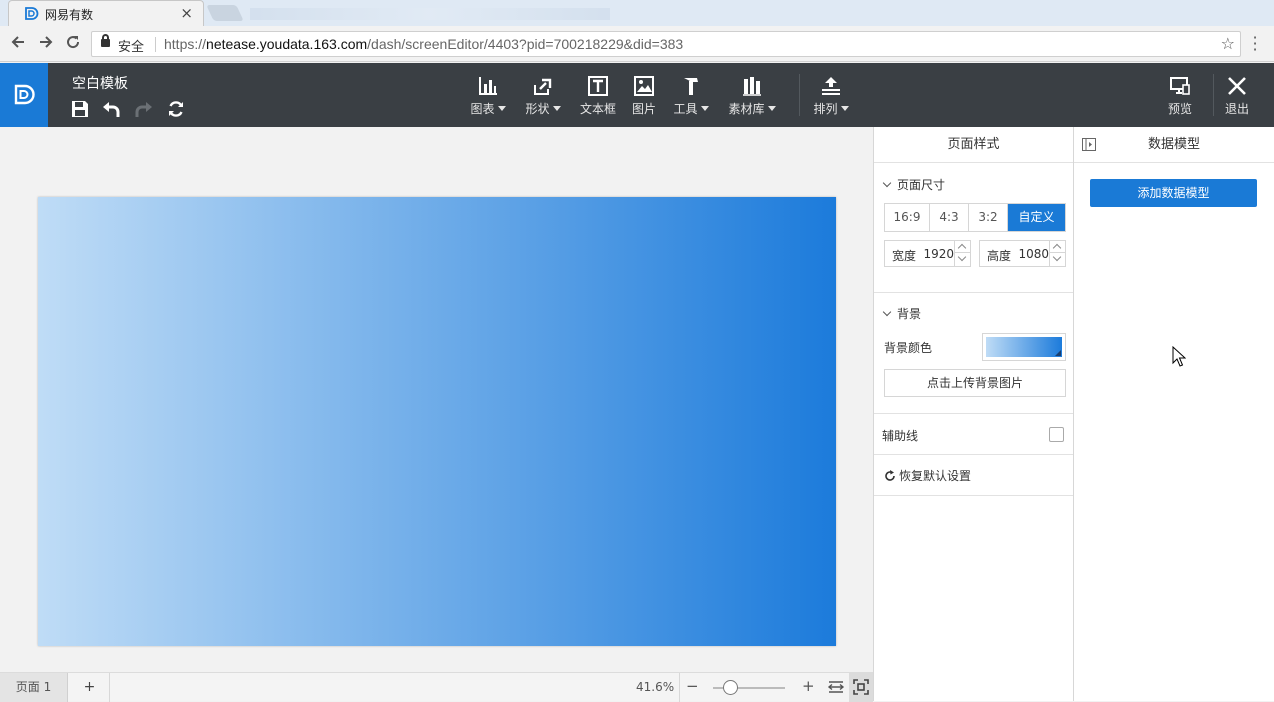 The height and width of the screenshot is (702, 1274). Describe the element at coordinates (1179, 356) in the screenshot. I see `mouse-cursor-icon` at that location.